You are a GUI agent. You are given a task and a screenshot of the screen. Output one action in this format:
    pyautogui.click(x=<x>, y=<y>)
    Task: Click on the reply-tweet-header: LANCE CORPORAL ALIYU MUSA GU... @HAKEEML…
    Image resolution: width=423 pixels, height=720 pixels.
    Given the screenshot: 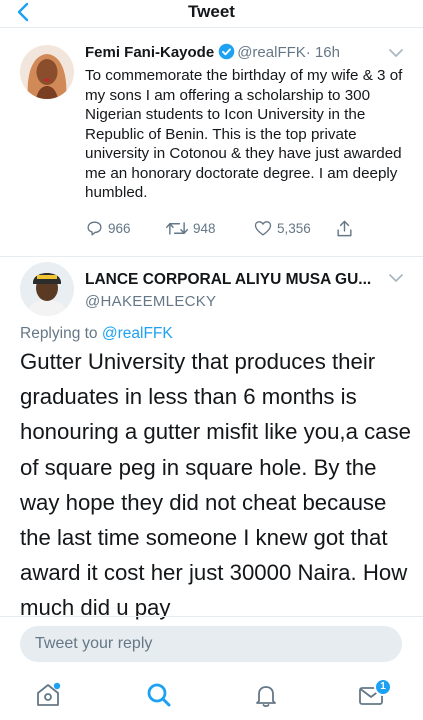 What is the action you would take?
    pyautogui.click(x=240, y=291)
    